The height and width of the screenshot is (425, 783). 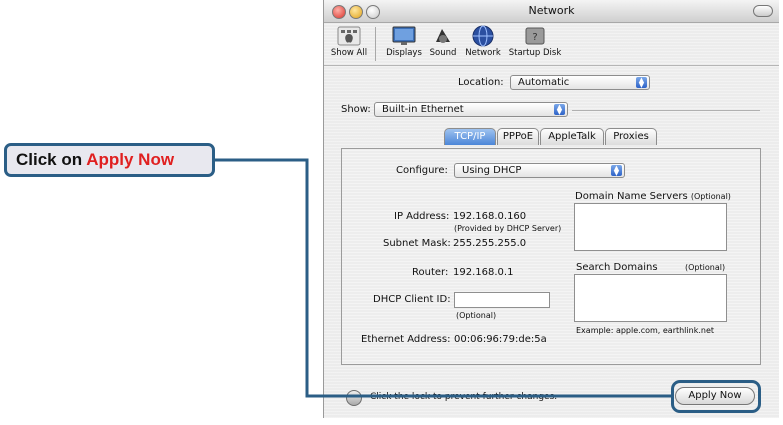 I want to click on instruction-callout: Click on Apply Now, so click(x=109, y=160).